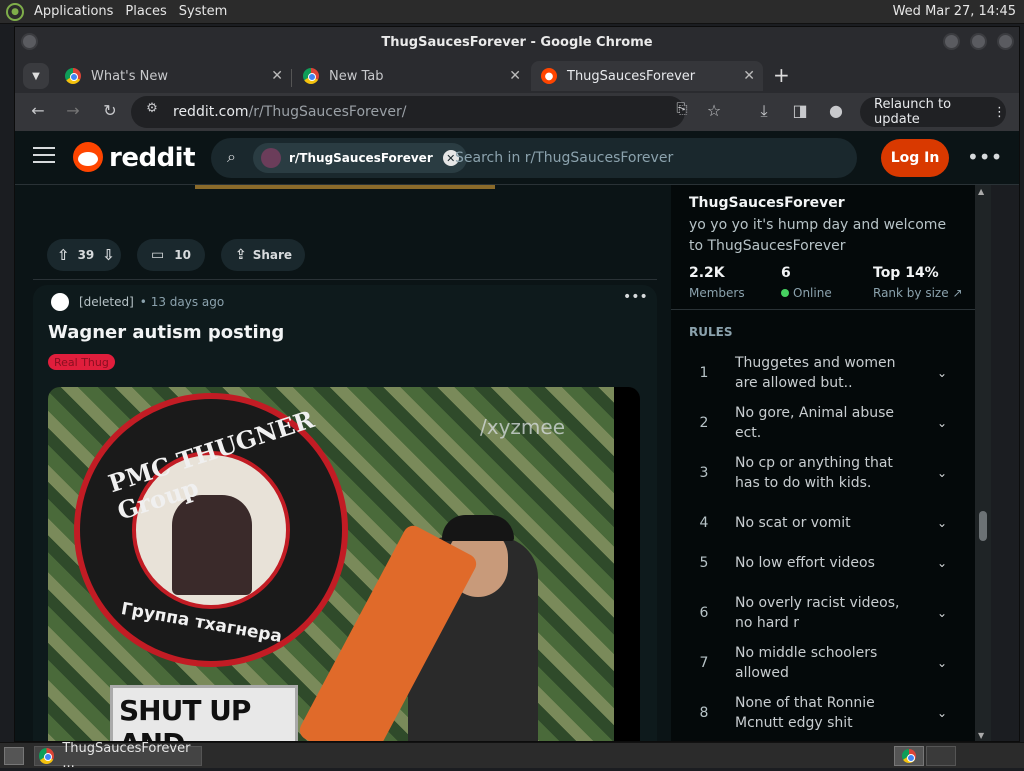  I want to click on minimize-button, so click(951, 41).